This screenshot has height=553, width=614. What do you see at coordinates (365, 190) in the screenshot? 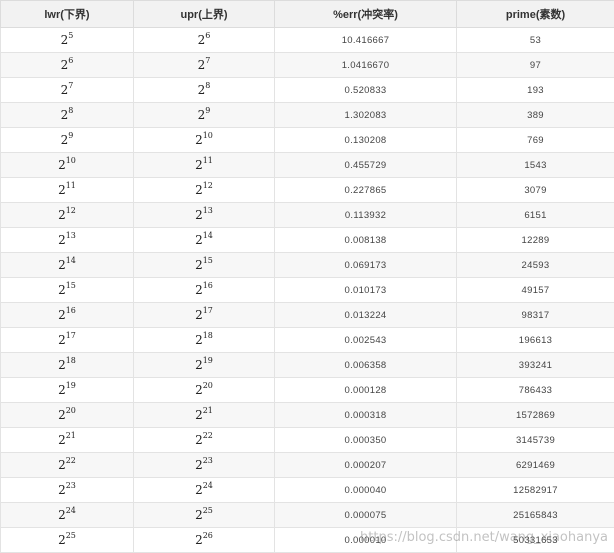
I see `cell-err: 0.227865` at bounding box center [365, 190].